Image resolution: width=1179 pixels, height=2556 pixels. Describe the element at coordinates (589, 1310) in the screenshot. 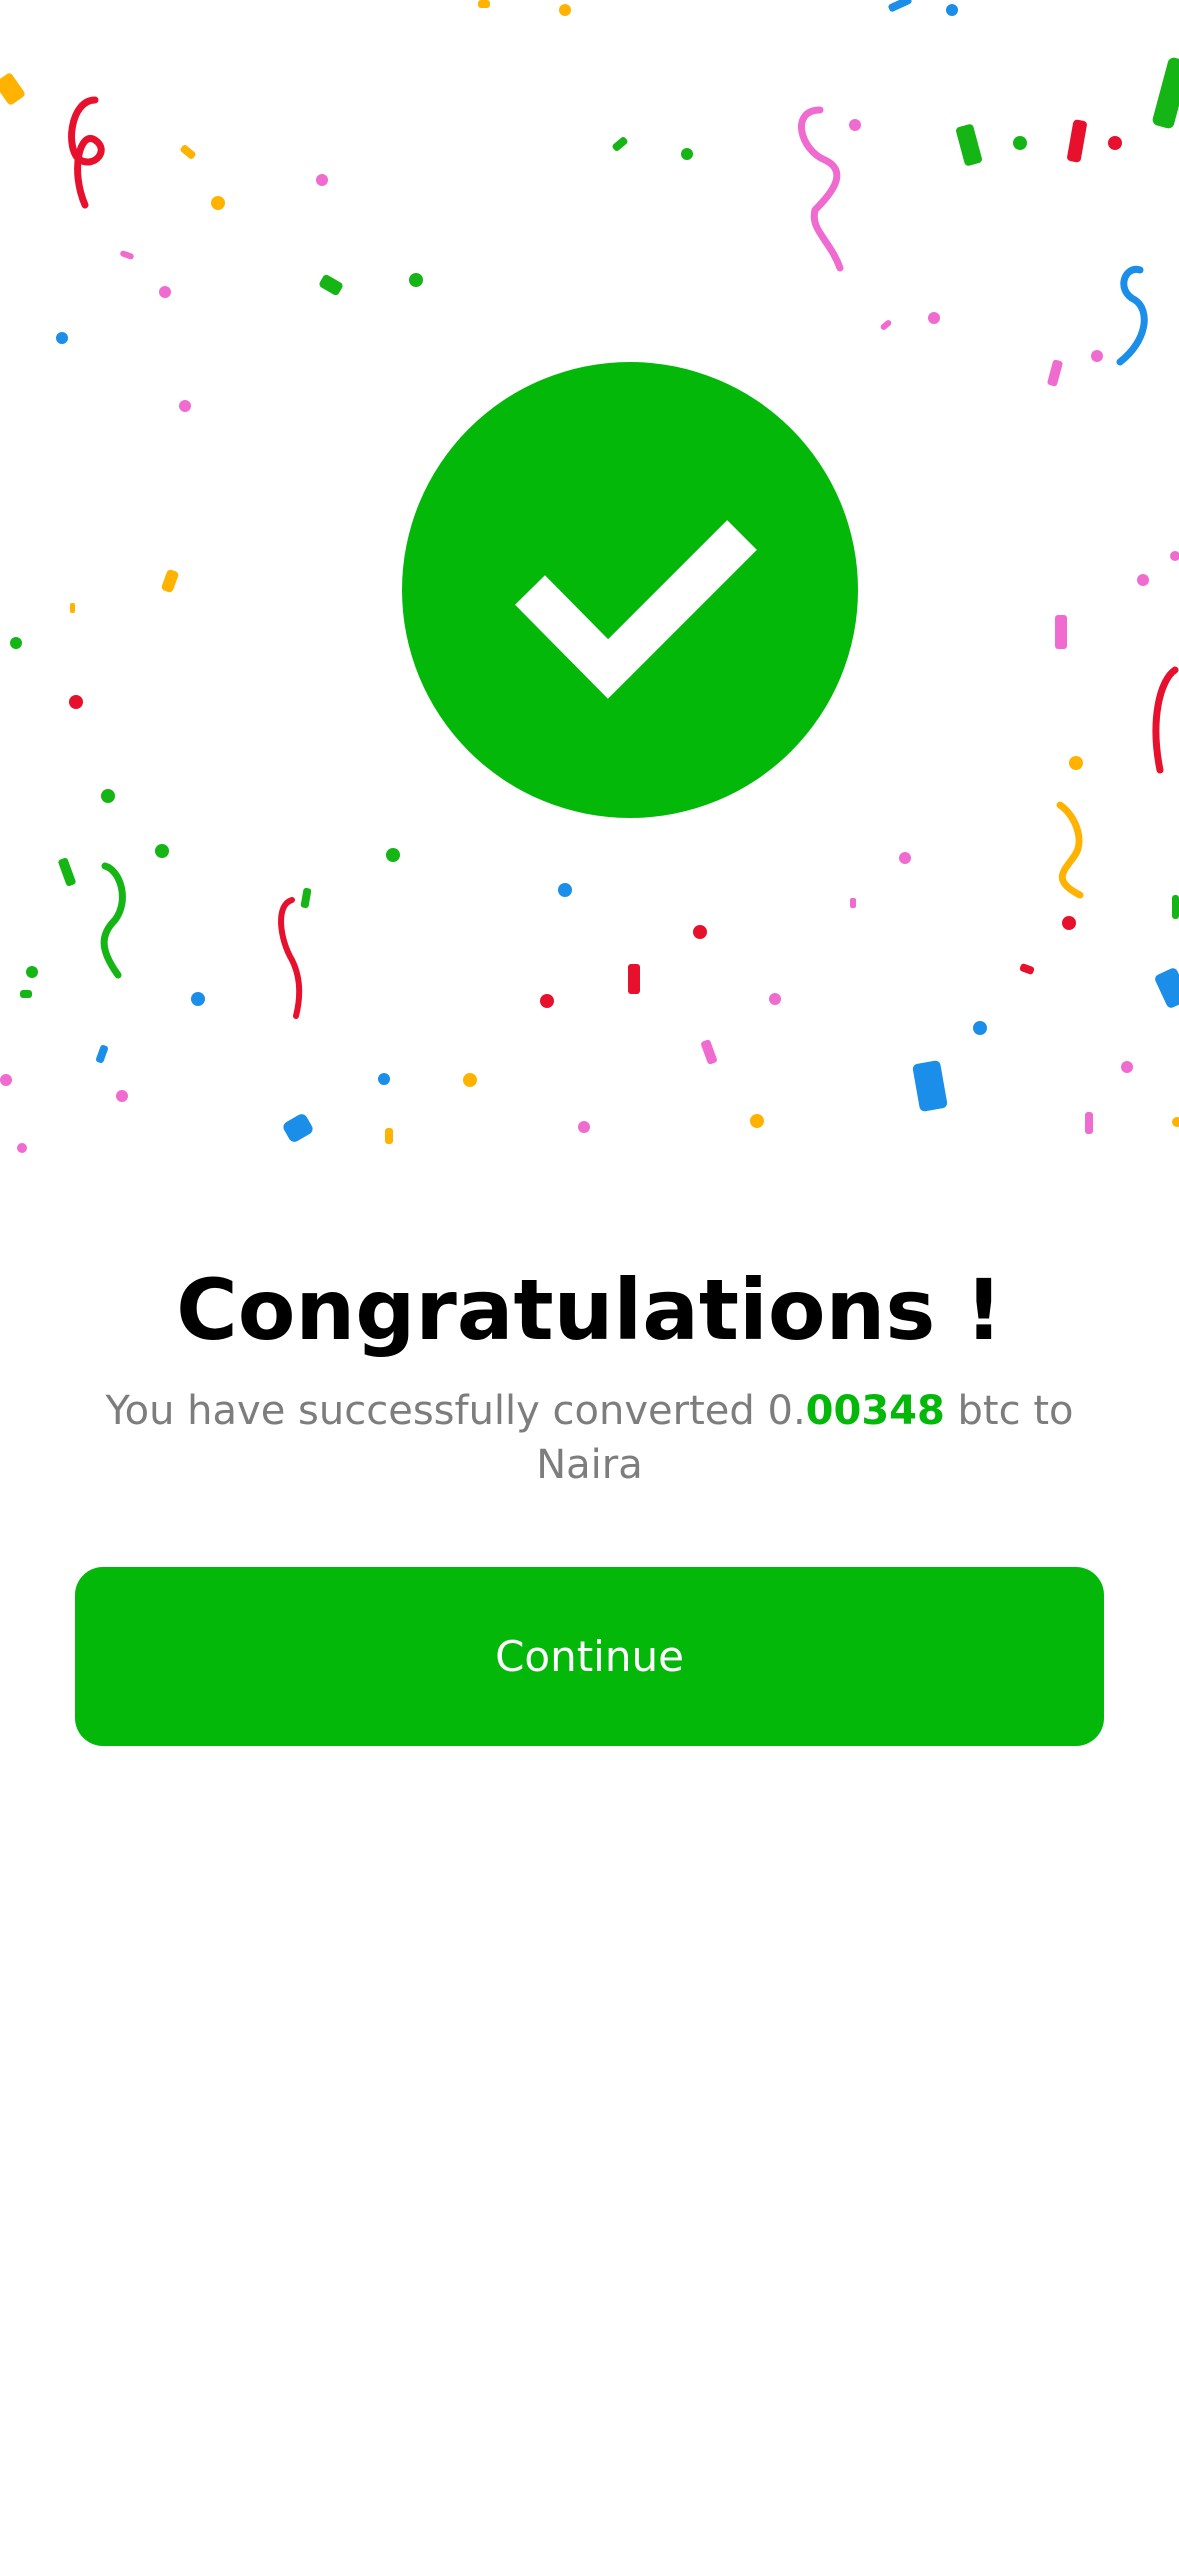

I see `congratulations-title: Congratulations !` at that location.